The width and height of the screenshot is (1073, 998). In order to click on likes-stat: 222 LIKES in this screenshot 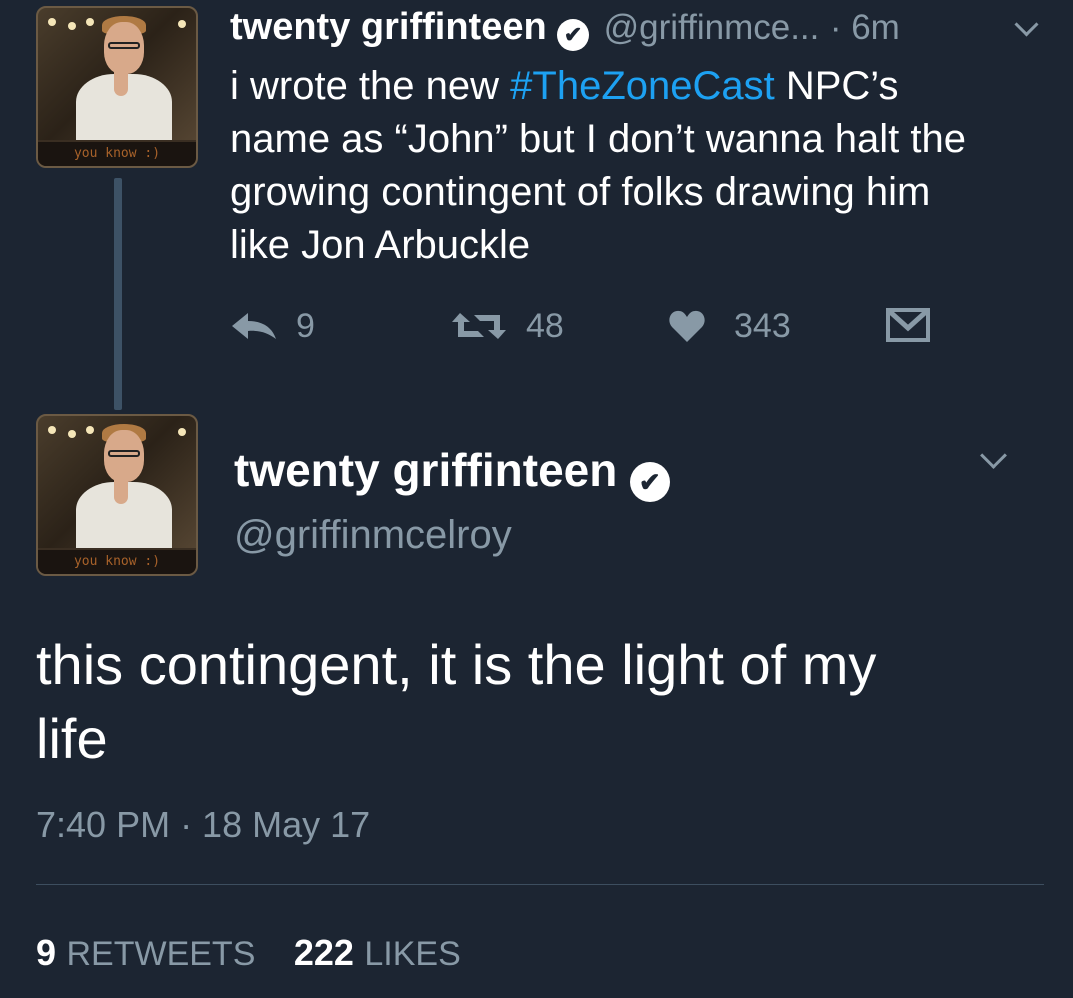, I will do `click(377, 952)`.